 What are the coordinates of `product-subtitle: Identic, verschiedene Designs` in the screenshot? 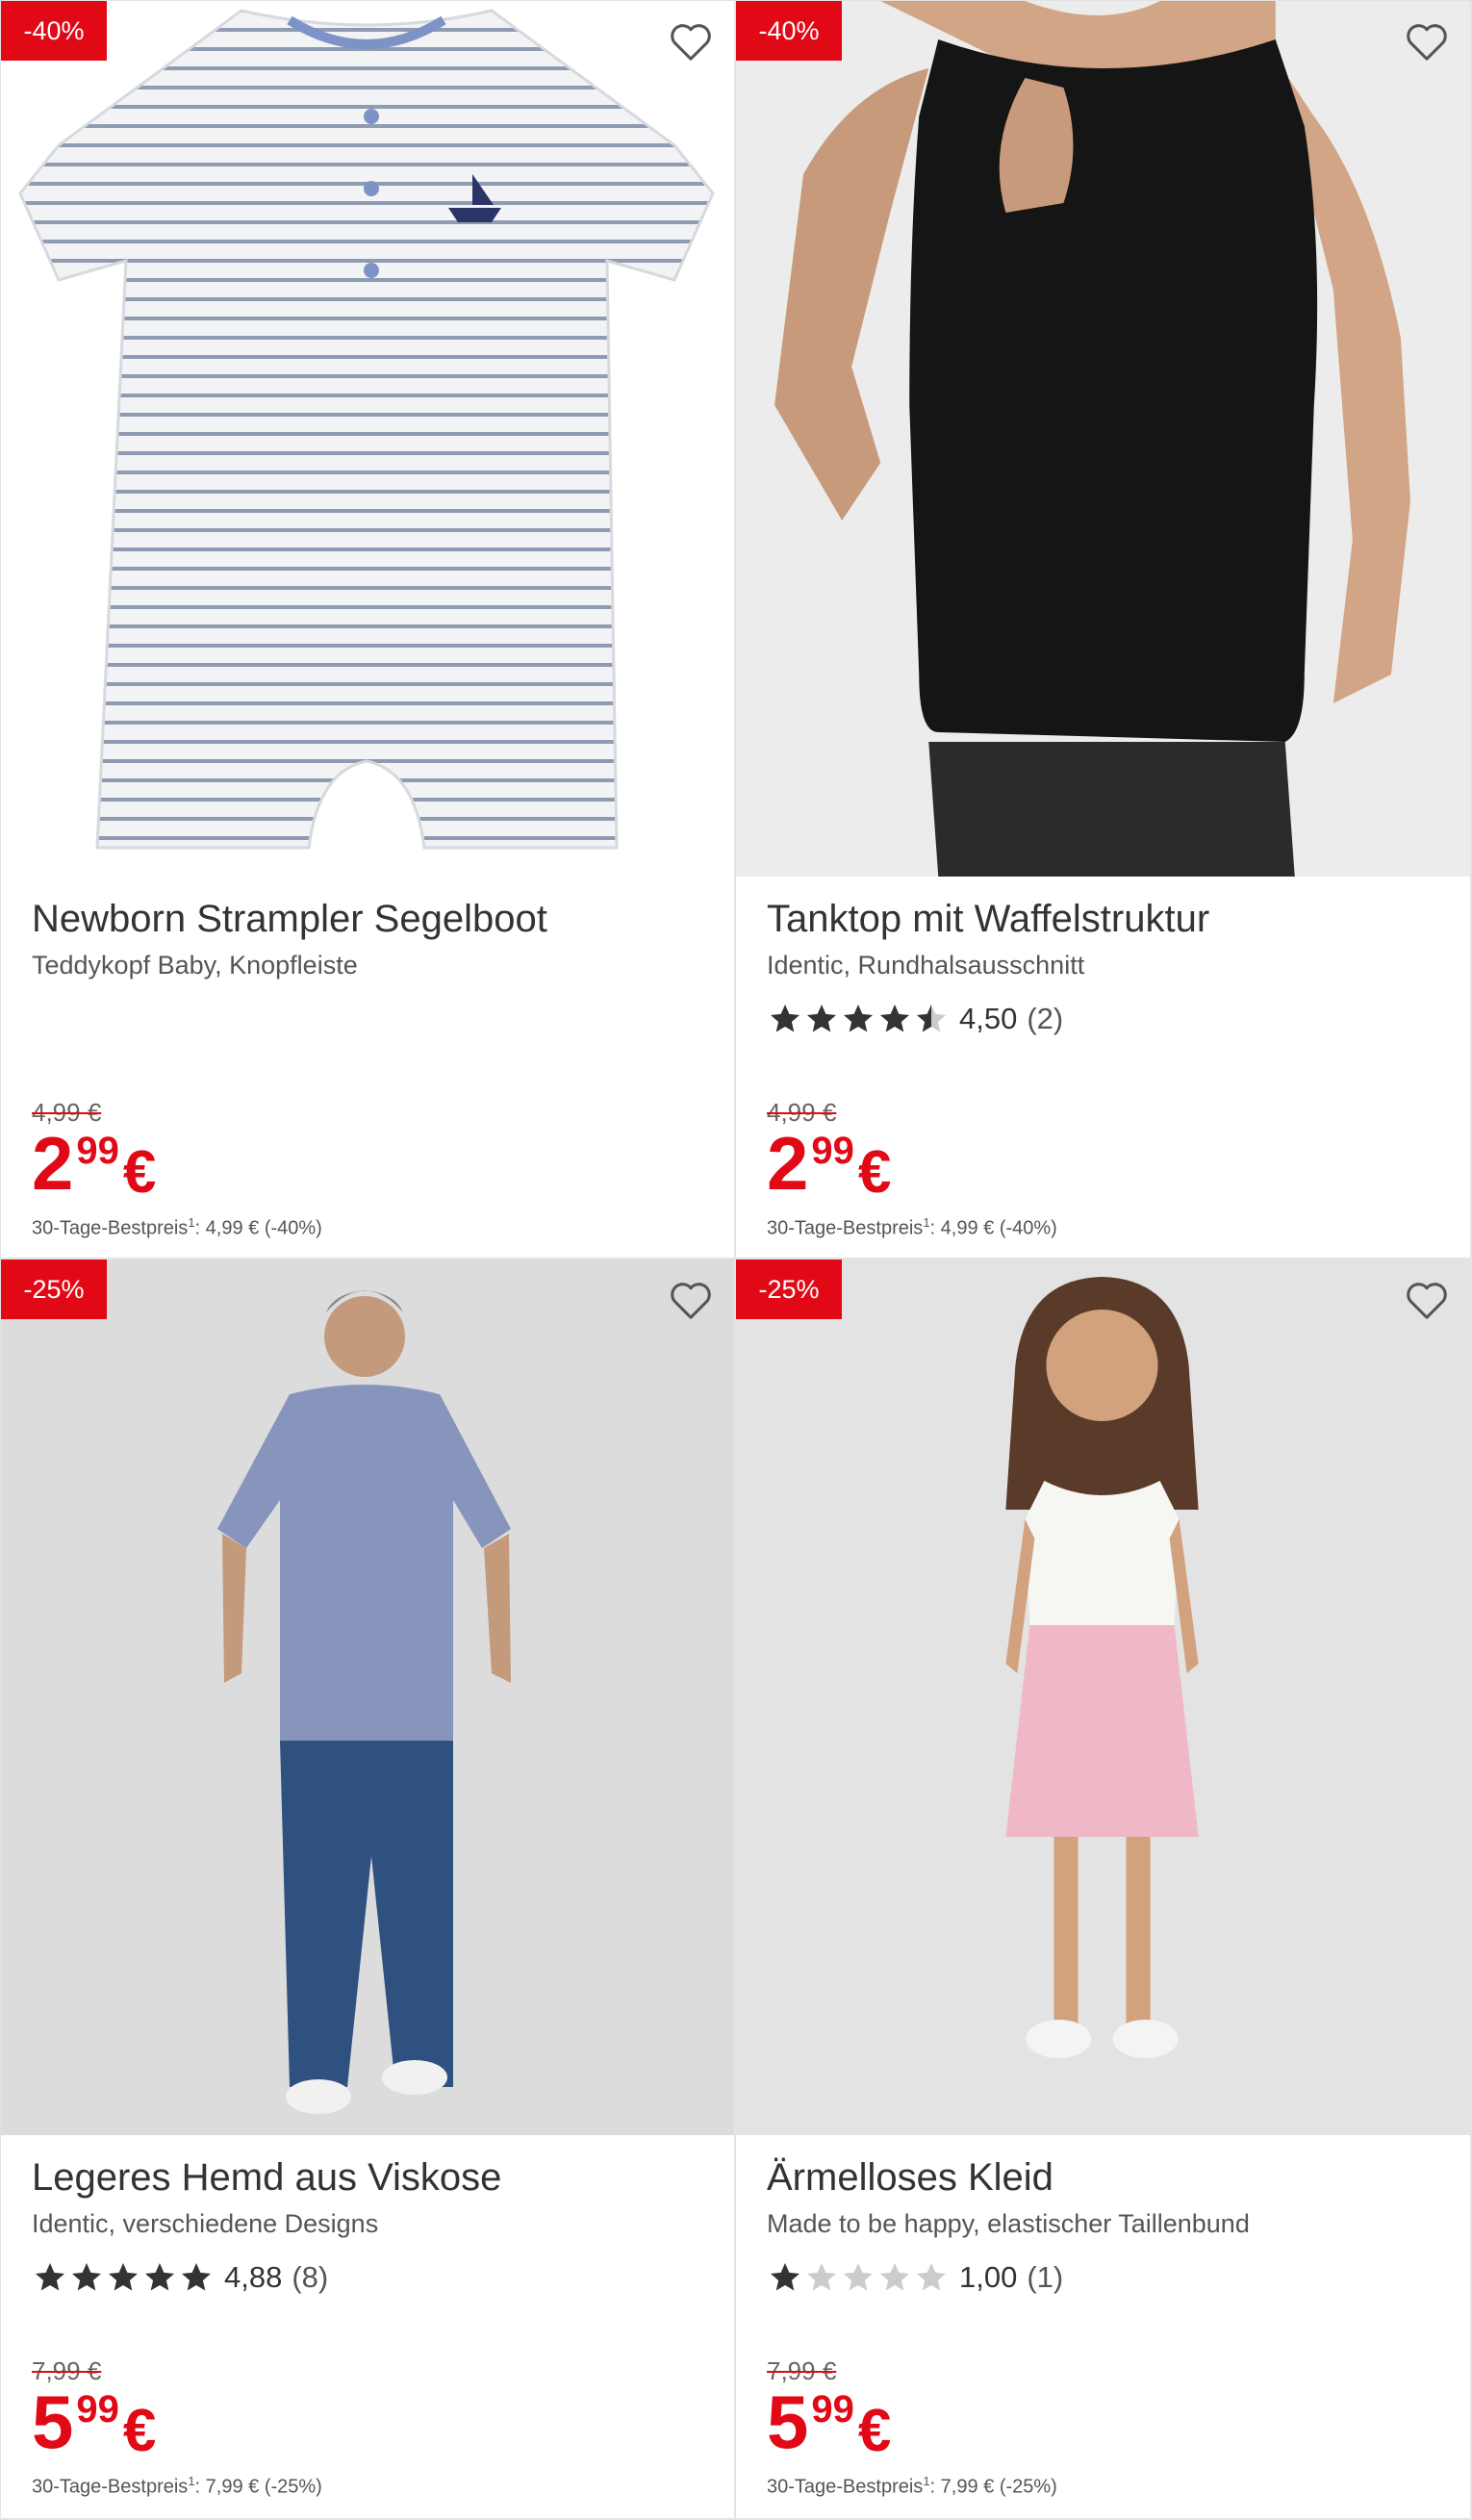 It's located at (205, 2224).